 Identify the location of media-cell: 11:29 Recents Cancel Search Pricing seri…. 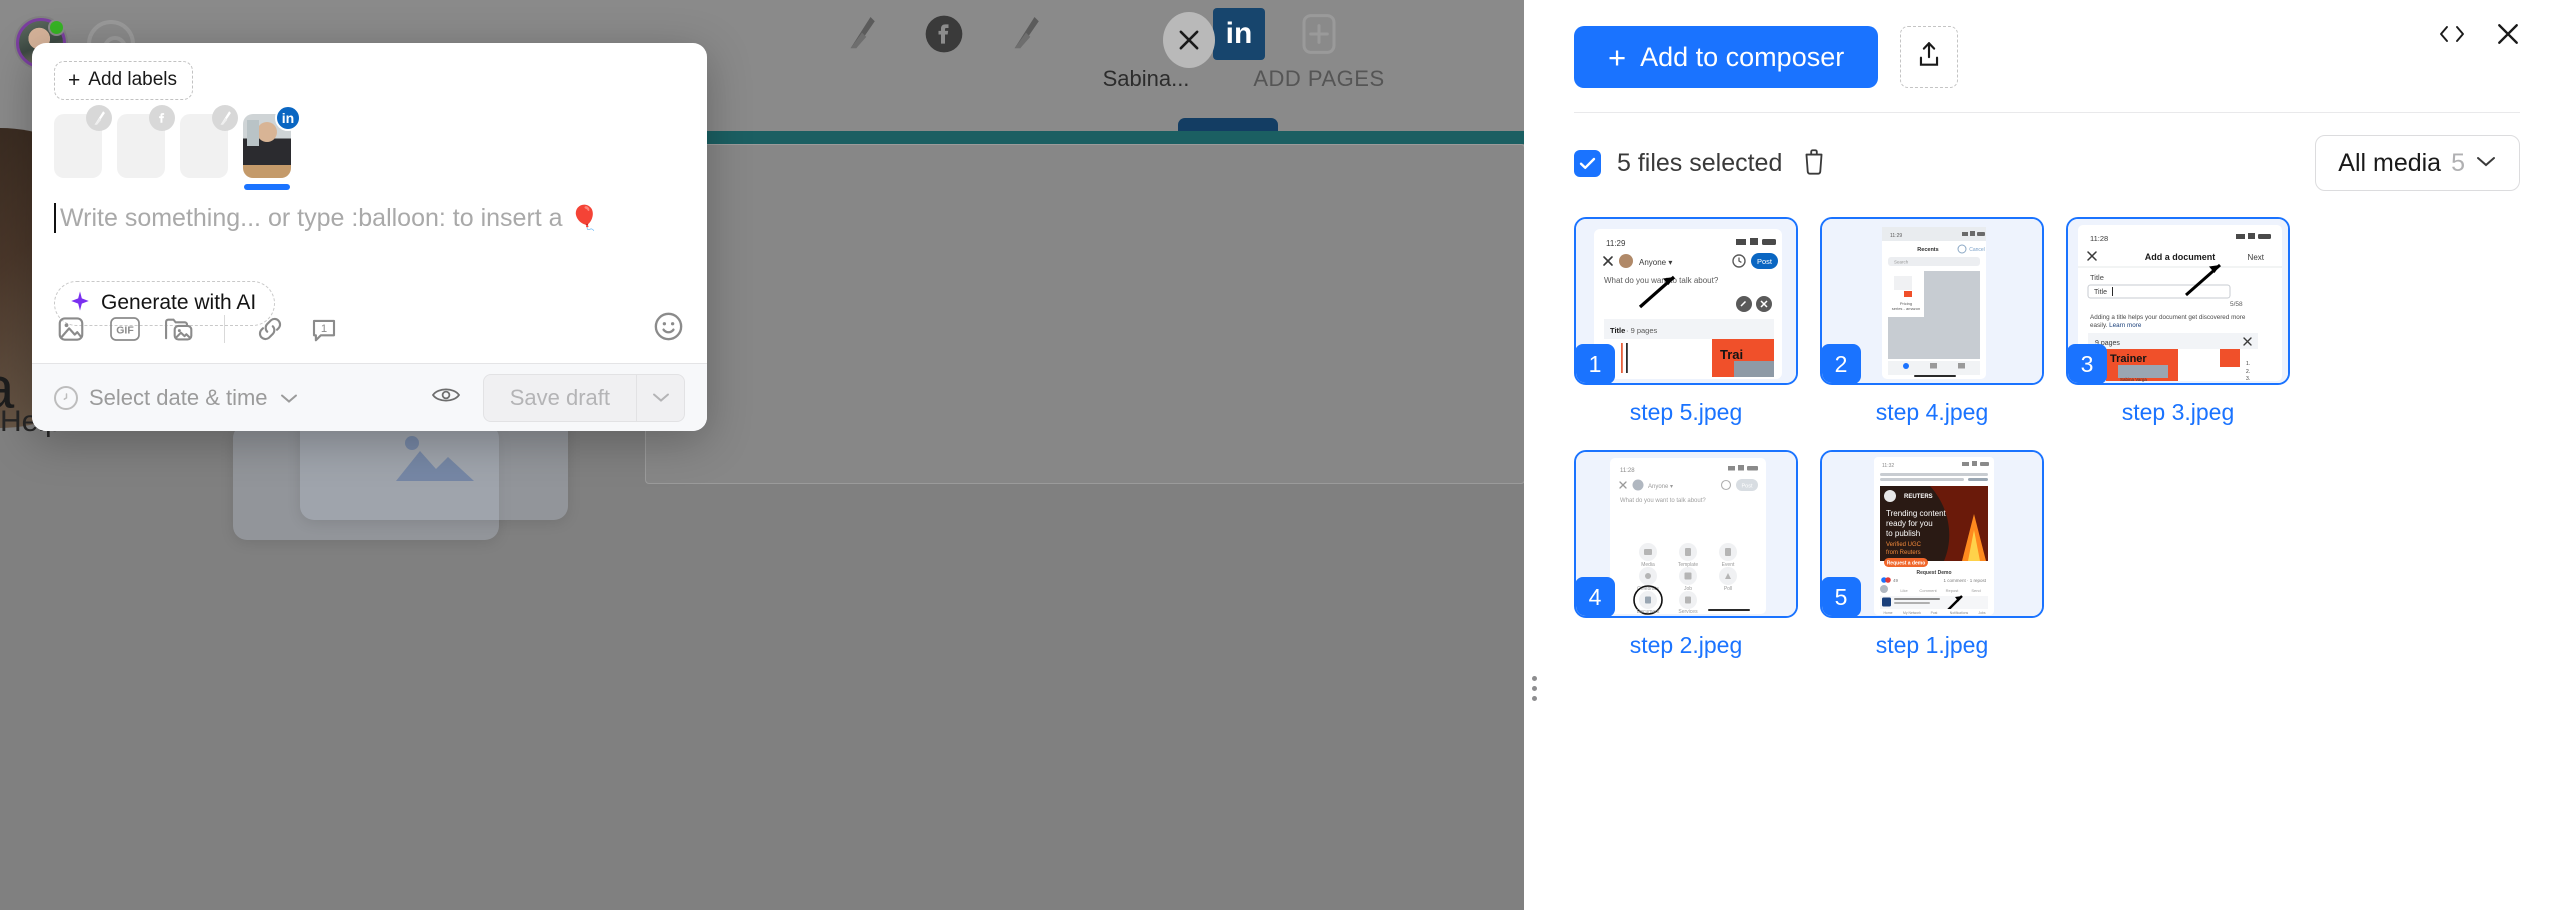
(1932, 321).